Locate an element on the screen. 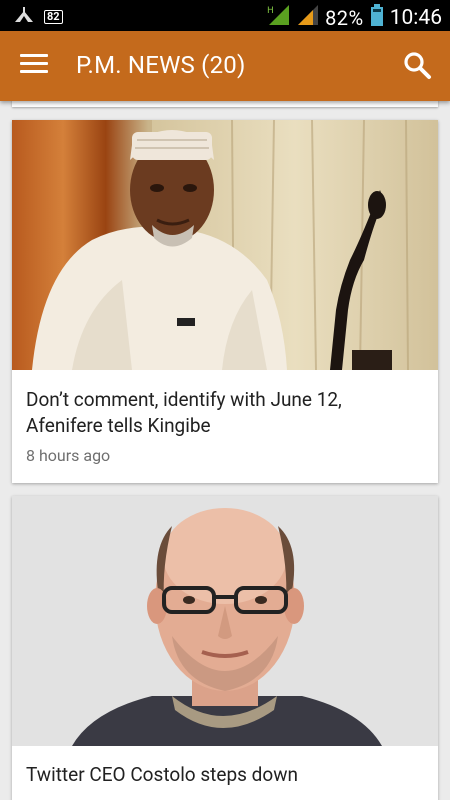  hamburger-menu-icon is located at coordinates (34, 66).